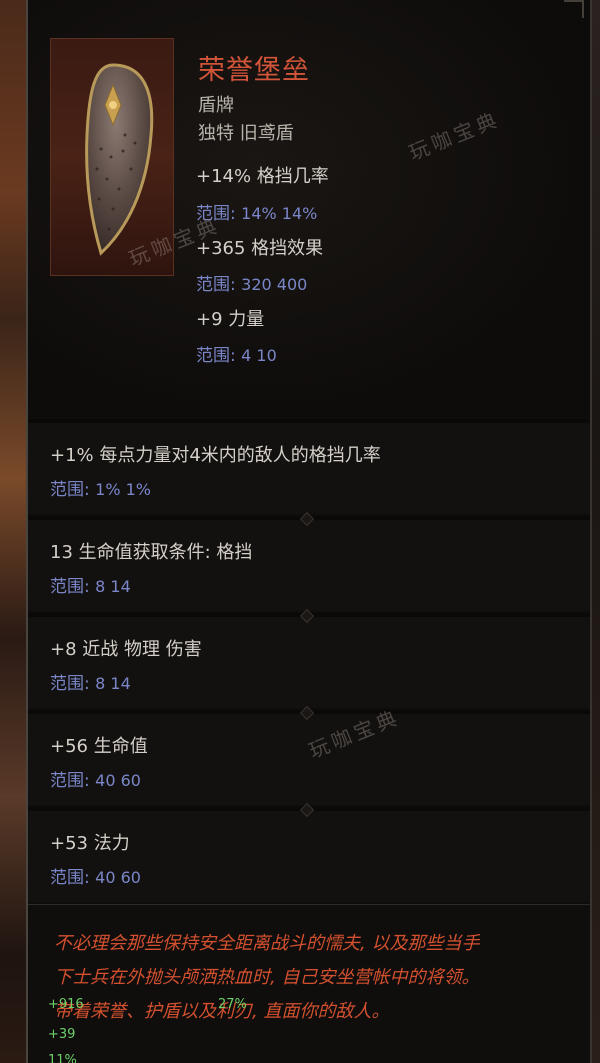 The height and width of the screenshot is (1063, 600). Describe the element at coordinates (230, 319) in the screenshot. I see `implicit-stat: +9 力量` at that location.